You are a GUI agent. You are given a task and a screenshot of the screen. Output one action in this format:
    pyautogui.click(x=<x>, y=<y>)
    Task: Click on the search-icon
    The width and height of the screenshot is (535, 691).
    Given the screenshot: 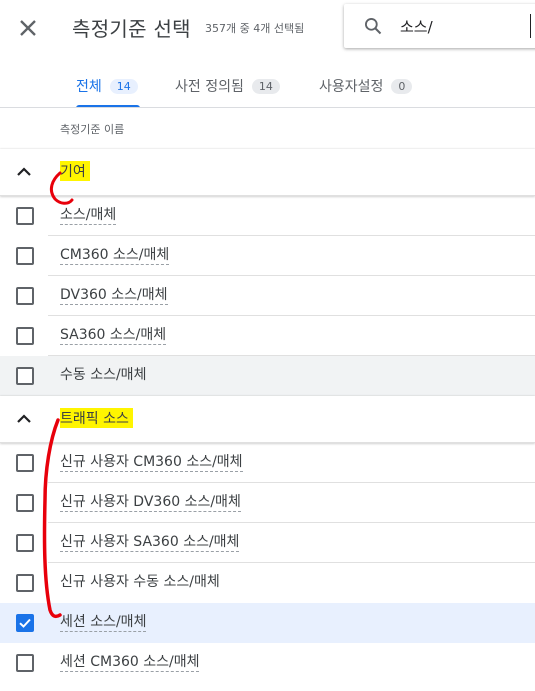 What is the action you would take?
    pyautogui.click(x=373, y=26)
    